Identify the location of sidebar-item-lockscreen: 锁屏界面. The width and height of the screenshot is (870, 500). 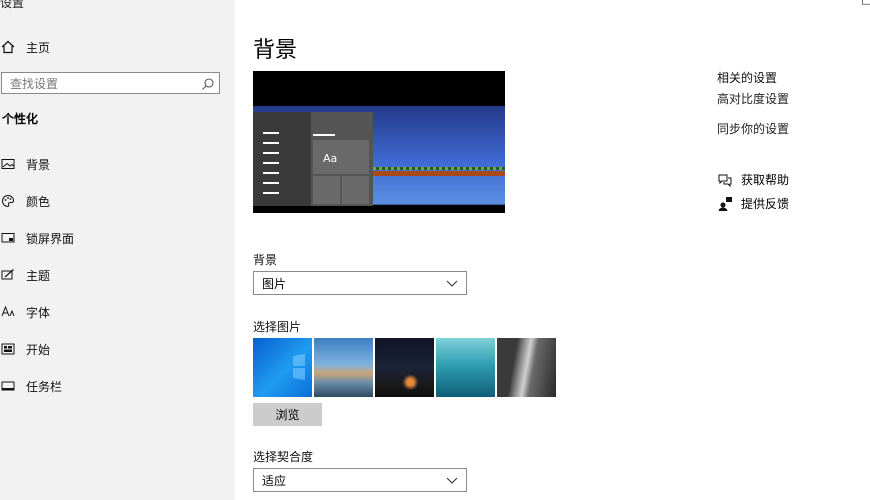
(37, 238).